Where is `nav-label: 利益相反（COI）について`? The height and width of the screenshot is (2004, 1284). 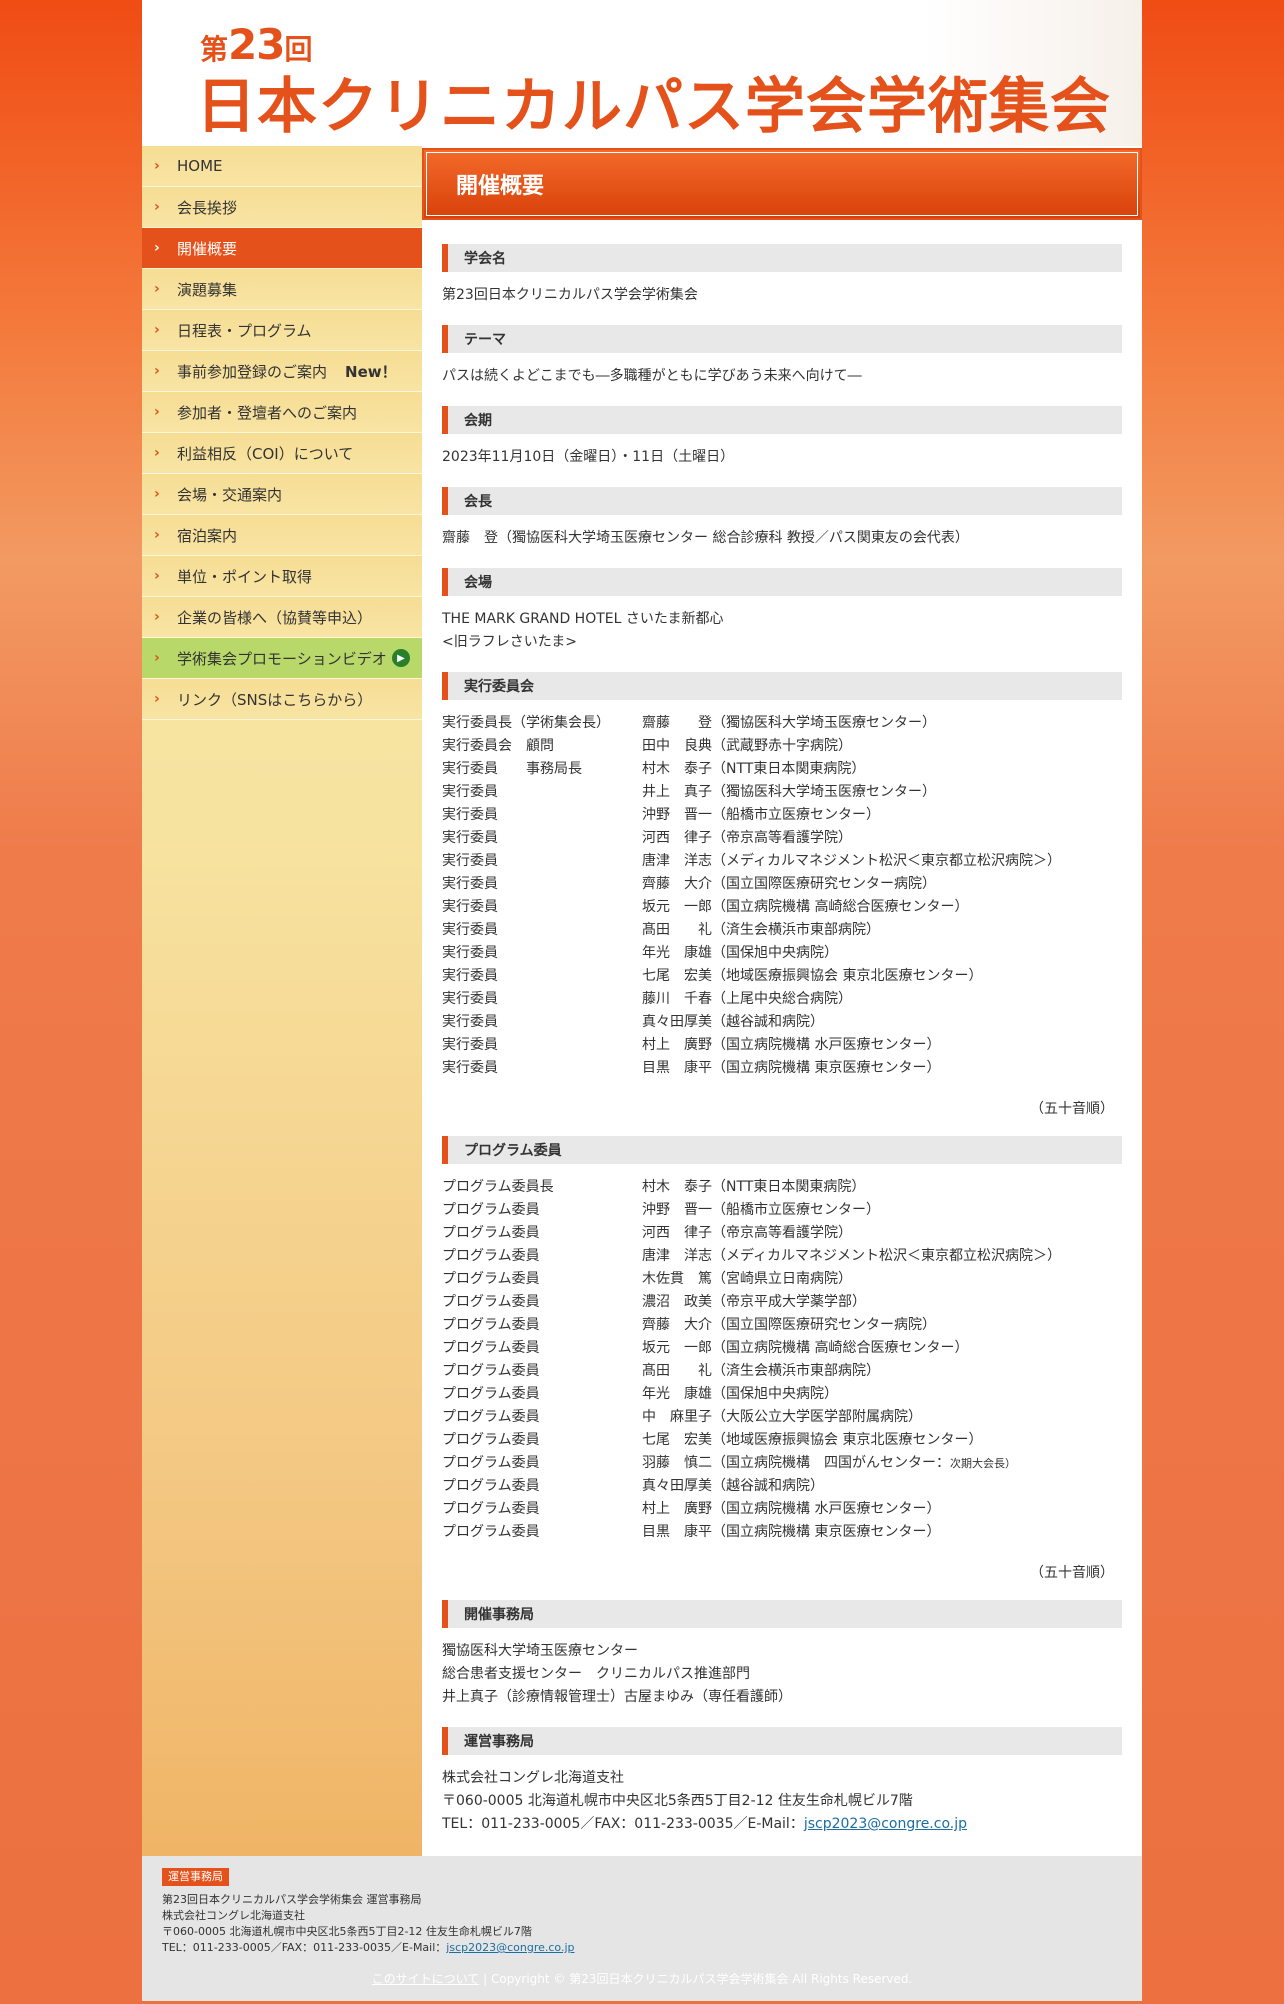
nav-label: 利益相反（COI）について is located at coordinates (265, 453).